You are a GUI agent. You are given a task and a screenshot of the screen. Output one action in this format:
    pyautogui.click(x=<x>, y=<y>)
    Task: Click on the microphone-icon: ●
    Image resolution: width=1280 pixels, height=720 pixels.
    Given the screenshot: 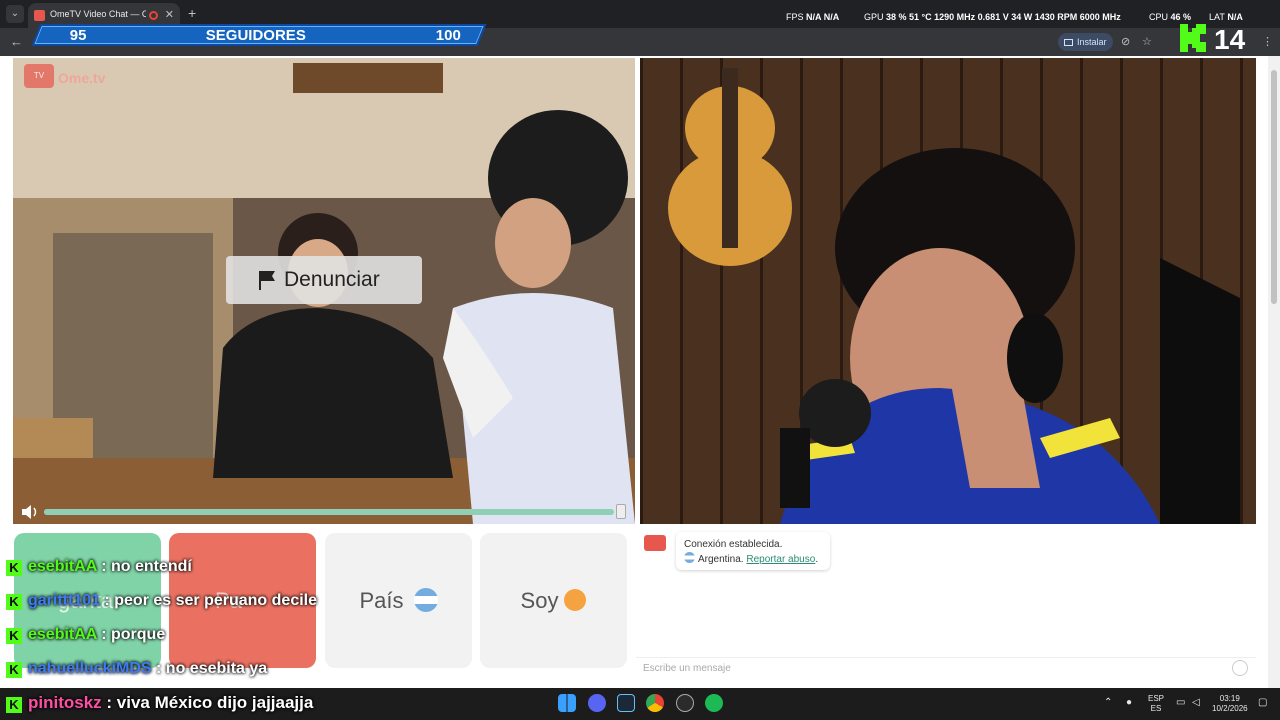 What is the action you would take?
    pyautogui.click(x=1129, y=703)
    